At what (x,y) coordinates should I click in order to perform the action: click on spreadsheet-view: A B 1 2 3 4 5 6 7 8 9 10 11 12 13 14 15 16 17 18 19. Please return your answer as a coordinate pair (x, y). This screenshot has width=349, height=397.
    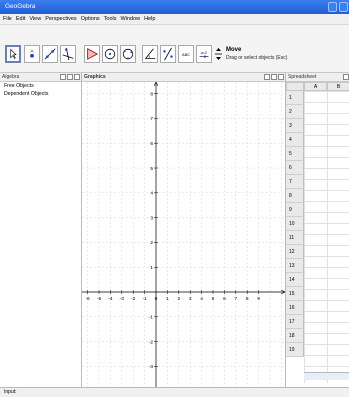
    Looking at the image, I should click on (317, 234).